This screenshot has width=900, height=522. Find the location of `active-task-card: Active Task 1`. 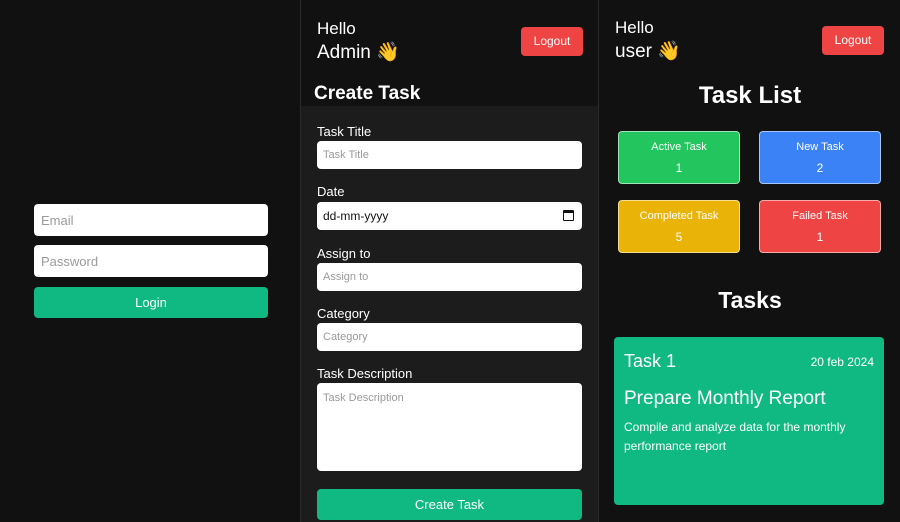

active-task-card: Active Task 1 is located at coordinates (679, 157).